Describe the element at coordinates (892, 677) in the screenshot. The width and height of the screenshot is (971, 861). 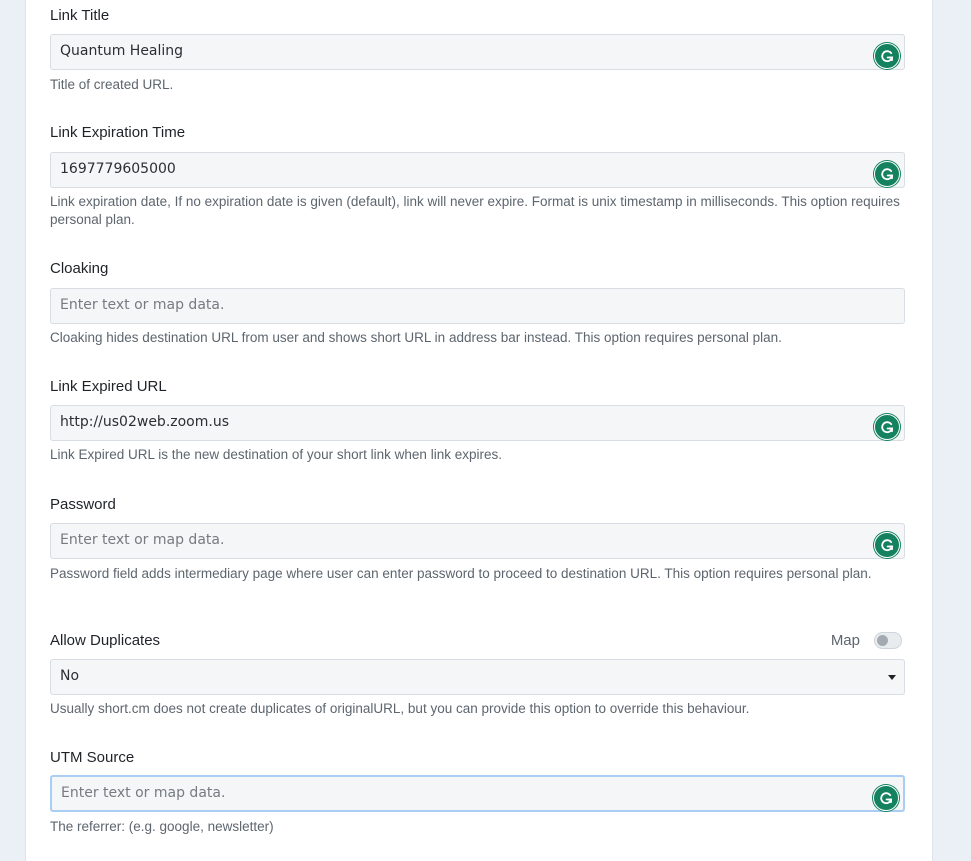
I see `caret-down-icon` at that location.